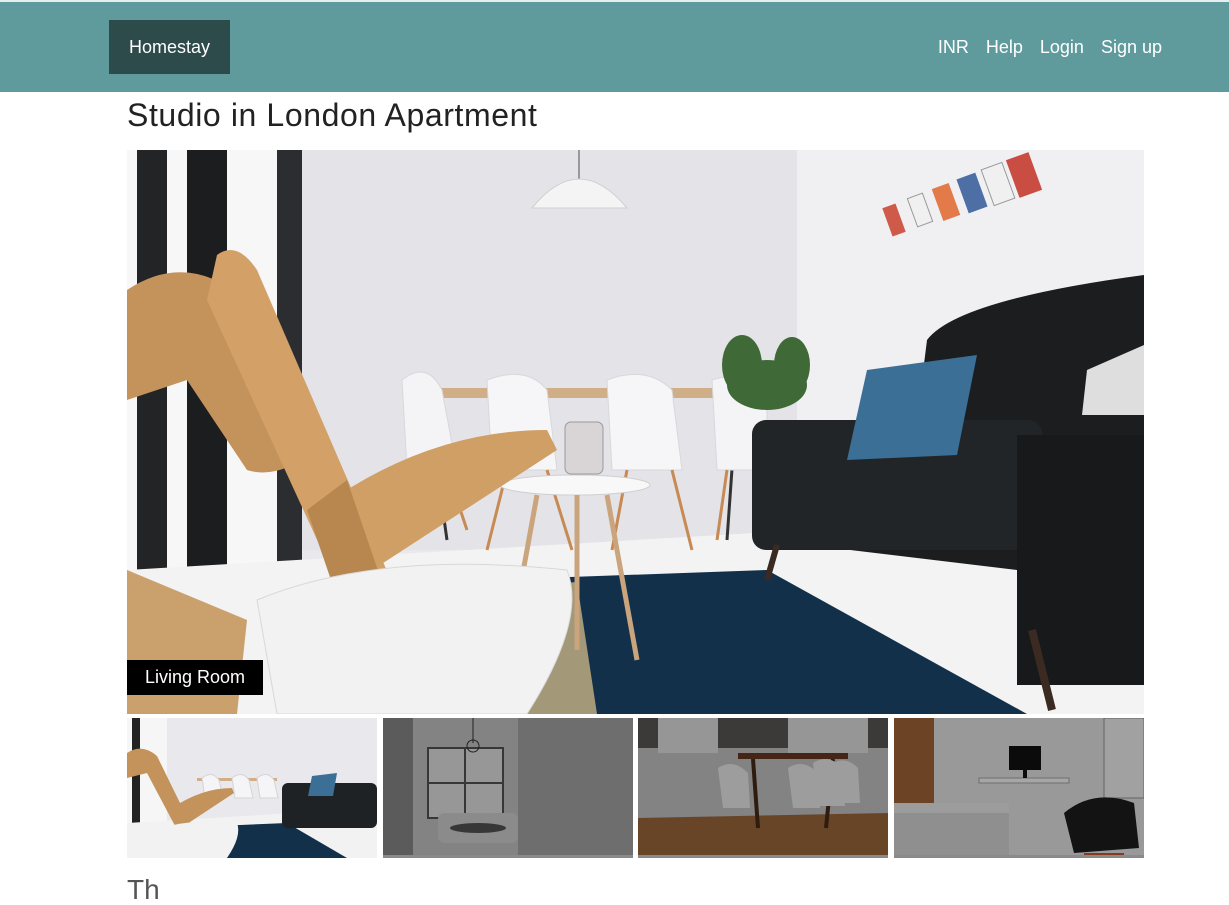 The width and height of the screenshot is (1229, 905). I want to click on nav-link-login: Login, so click(1062, 47).